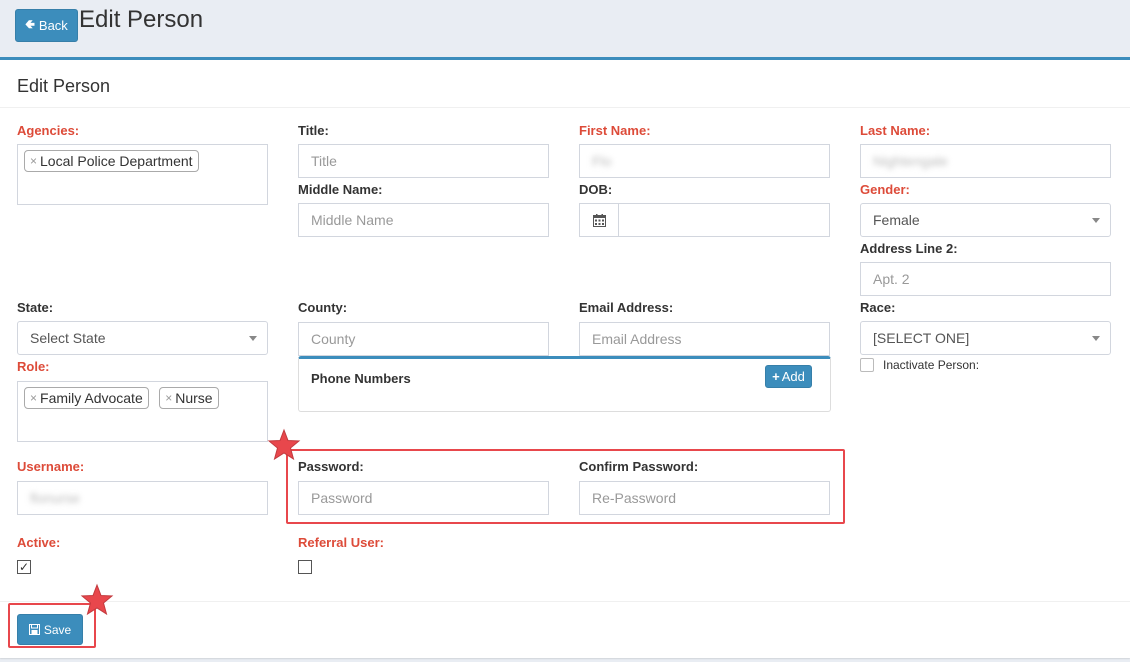 The width and height of the screenshot is (1130, 662). Describe the element at coordinates (776, 376) in the screenshot. I see `plus-icon: +` at that location.